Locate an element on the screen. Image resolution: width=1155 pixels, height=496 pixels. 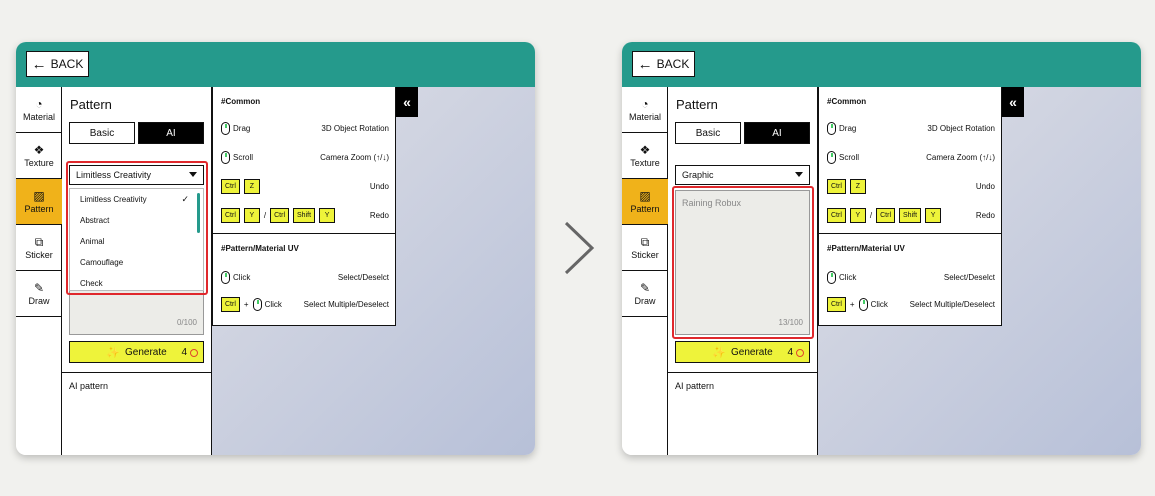
material-icon: ◔ is located at coordinates (39, 103).